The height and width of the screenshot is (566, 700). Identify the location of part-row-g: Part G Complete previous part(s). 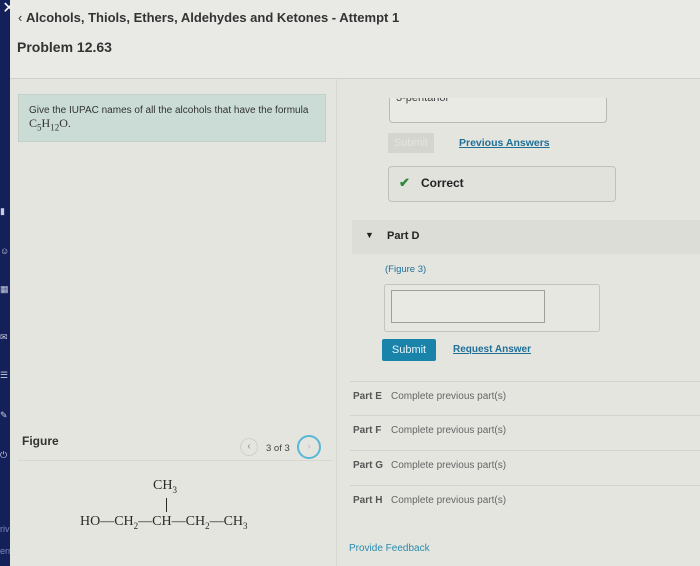
(525, 467).